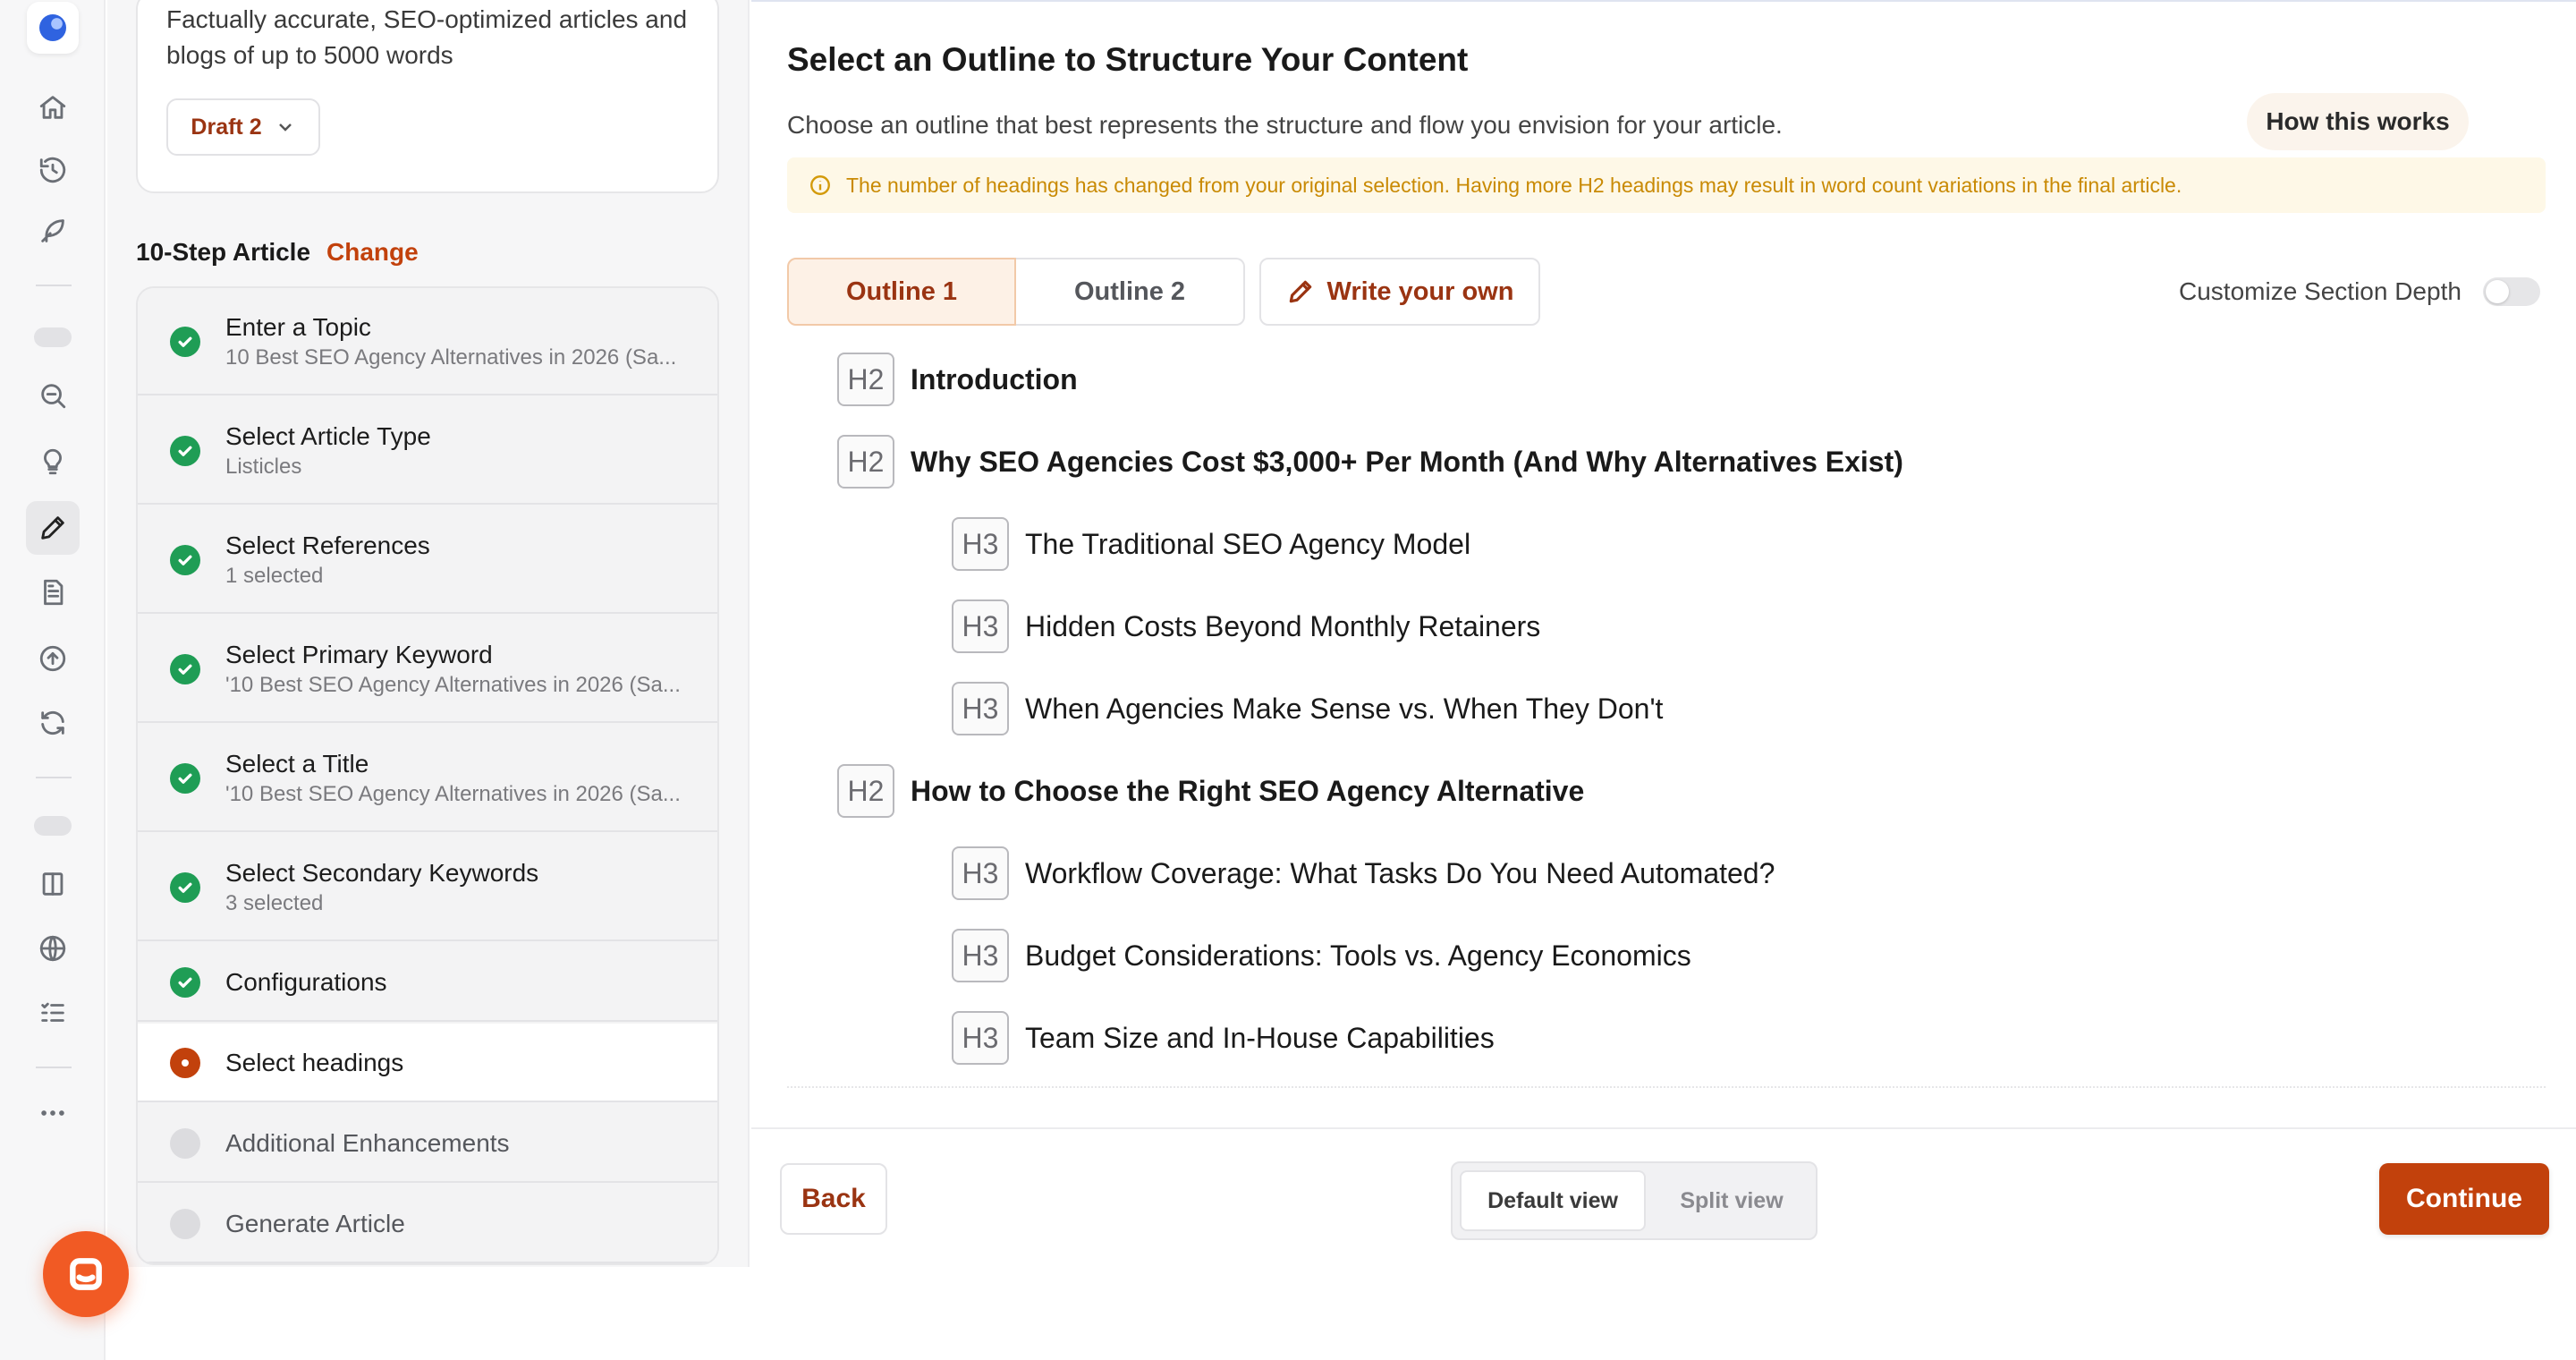  I want to click on refresh-icon, so click(53, 723).